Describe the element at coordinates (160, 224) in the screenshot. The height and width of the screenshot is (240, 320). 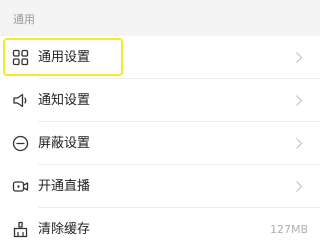
I see `settings-row-clear-cache: 清除缓存 127MB` at that location.